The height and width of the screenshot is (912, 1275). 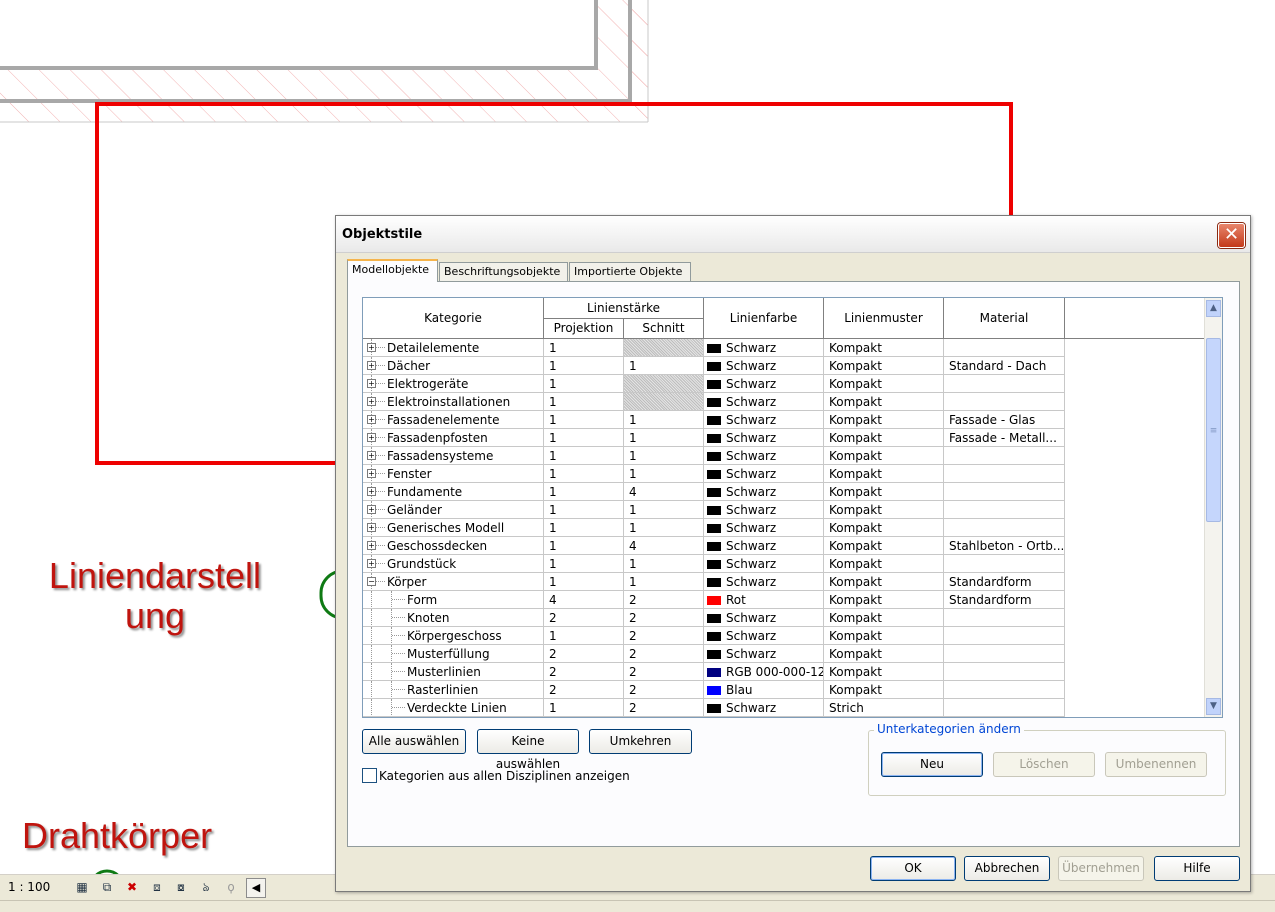 I want to click on material-cell: Standard - Dach, so click(x=1004, y=366).